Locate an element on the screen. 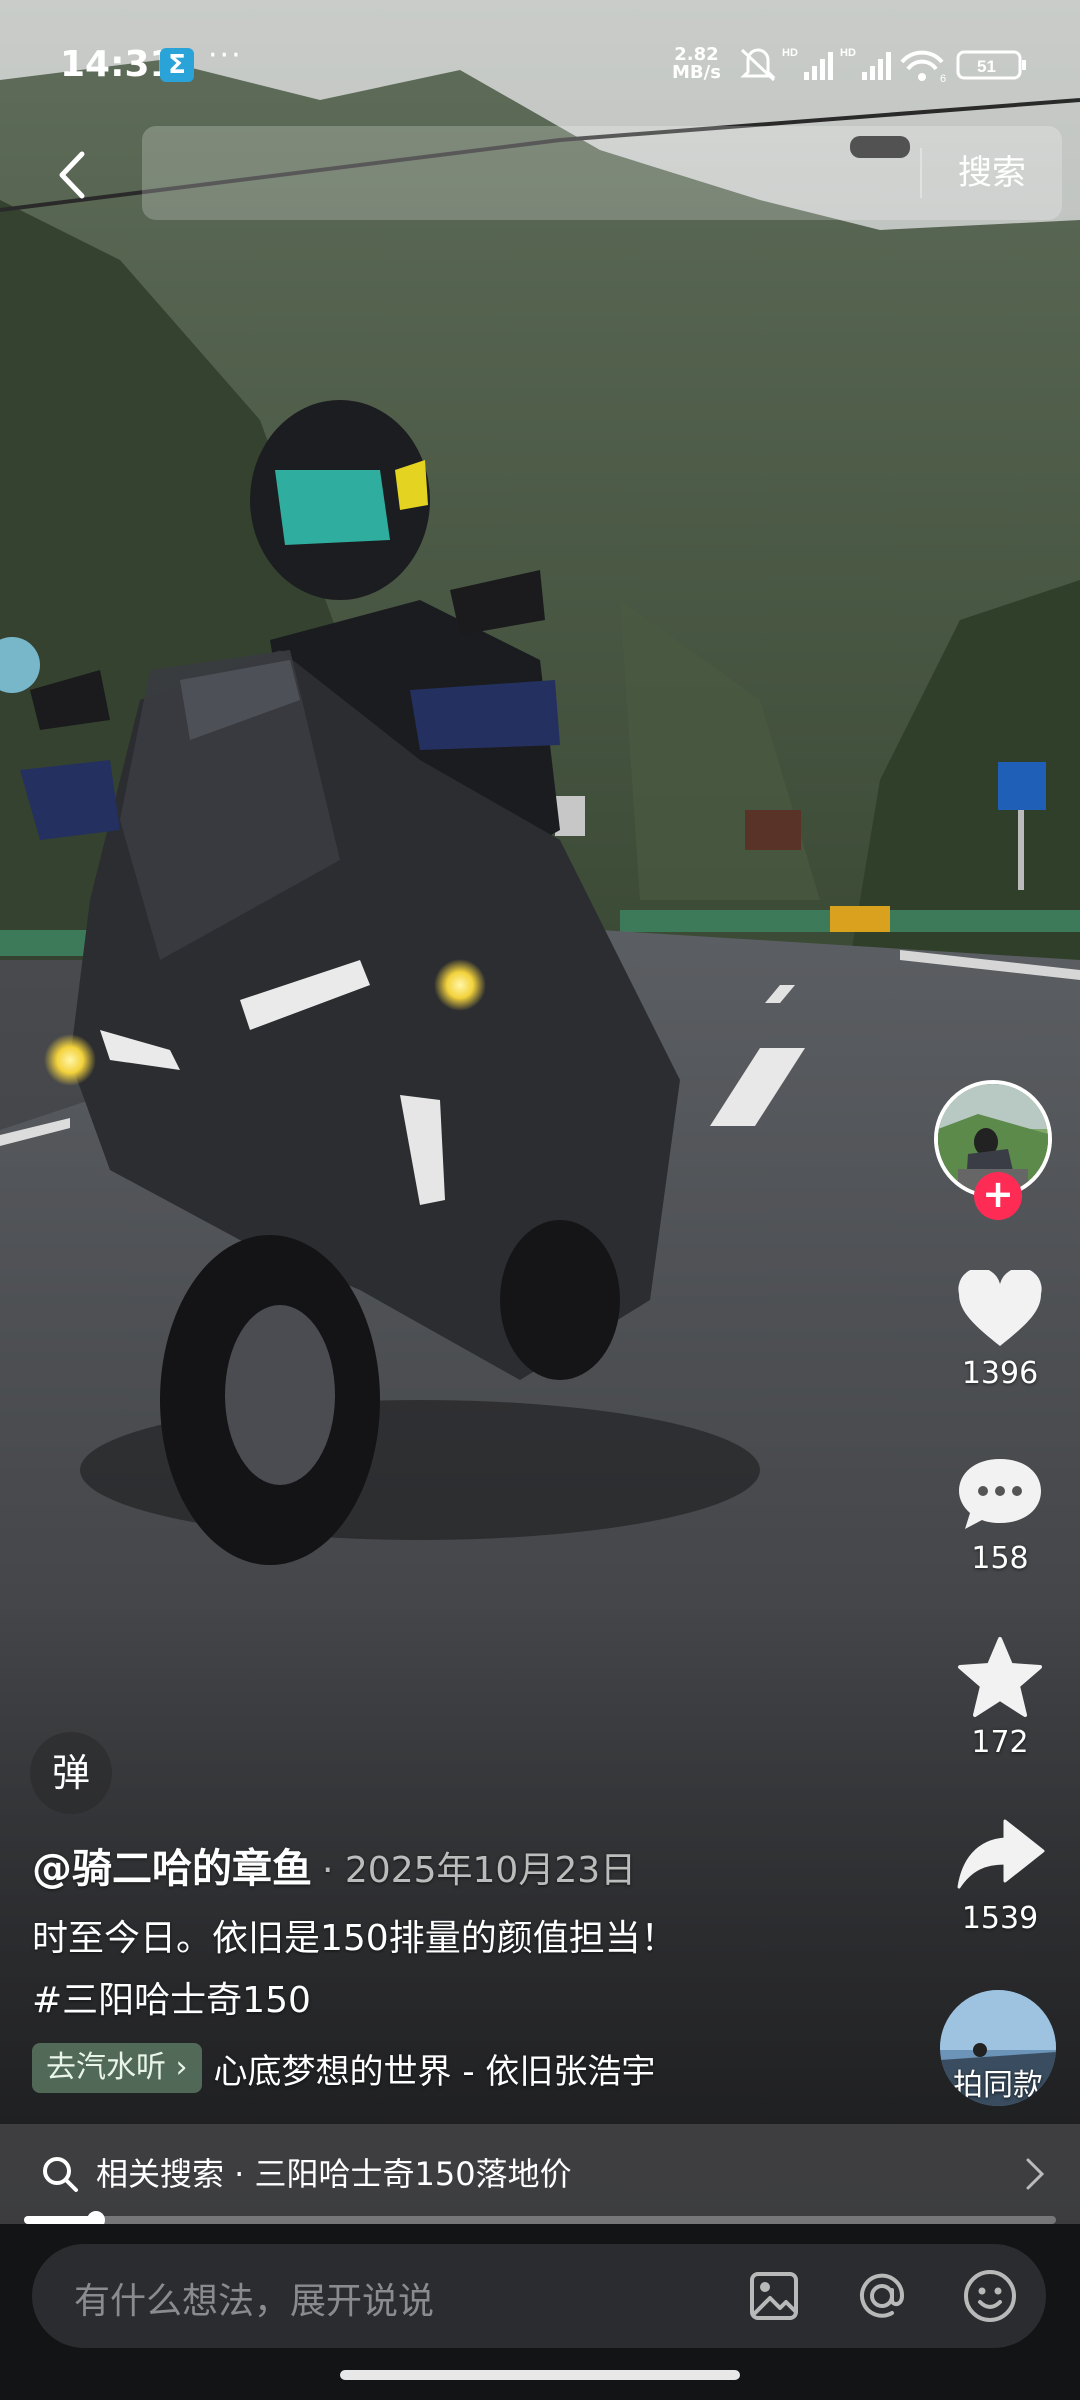  top-bar: 搜索 is located at coordinates (540, 175).